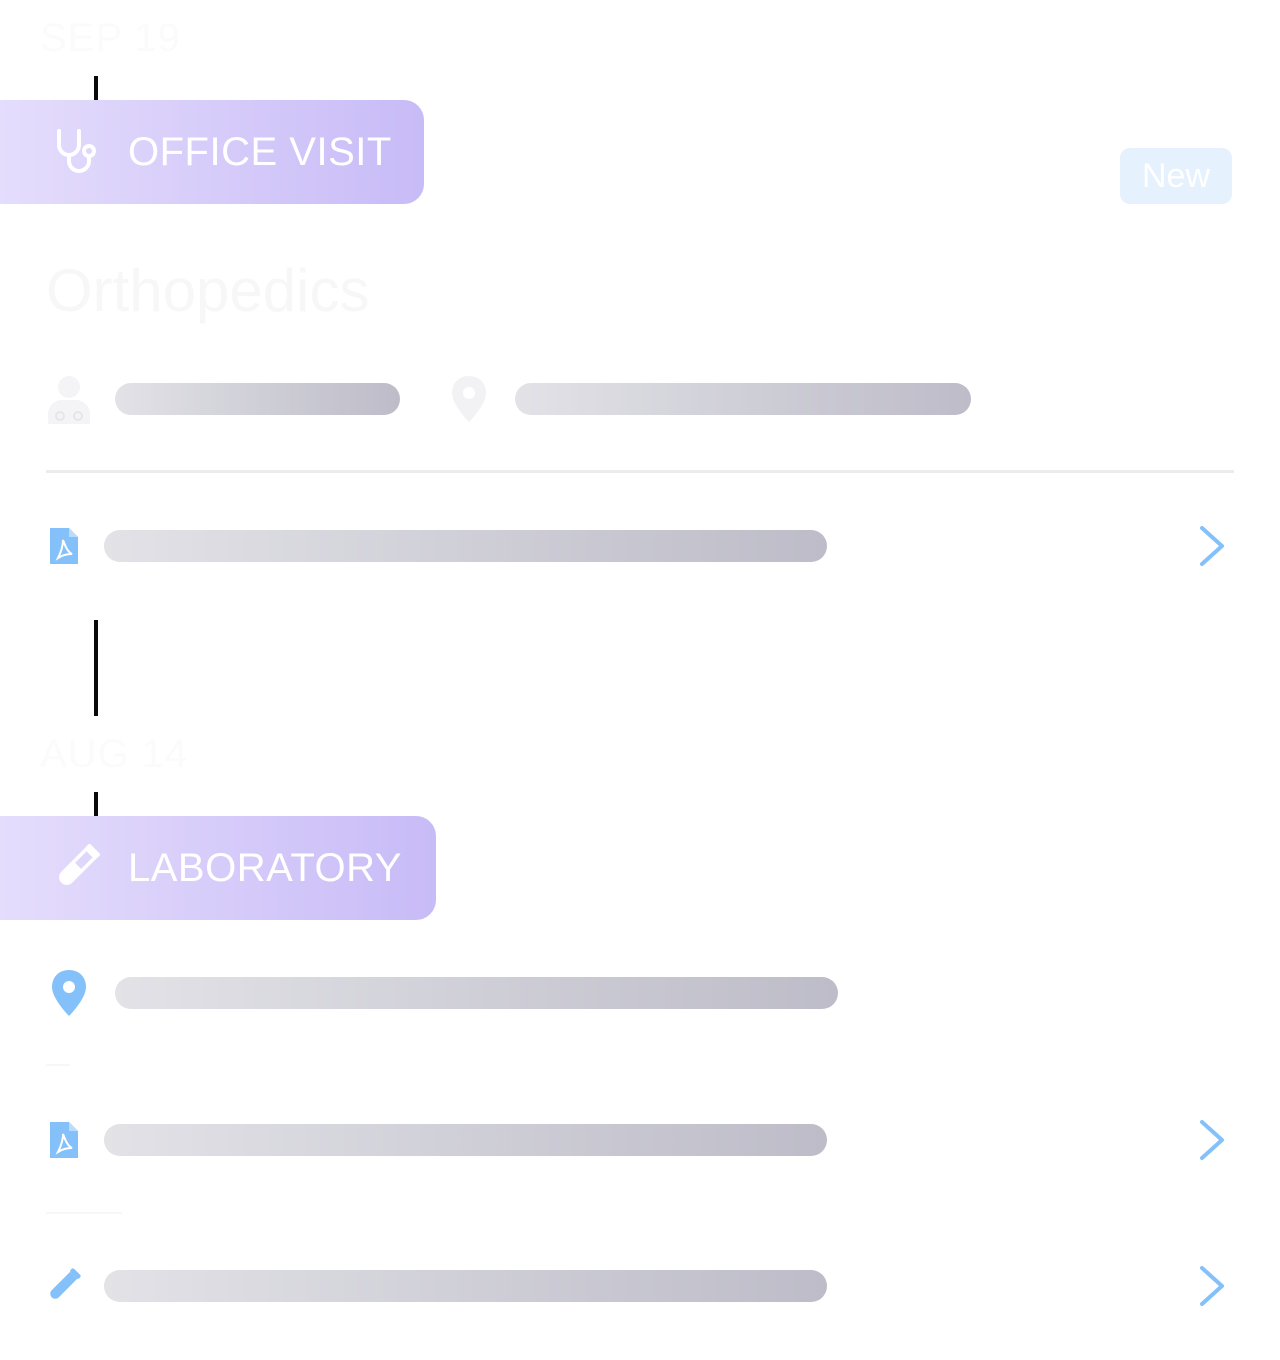 The image size is (1280, 1360). Describe the element at coordinates (110, 38) in the screenshot. I see `entry-date: SEP 19` at that location.